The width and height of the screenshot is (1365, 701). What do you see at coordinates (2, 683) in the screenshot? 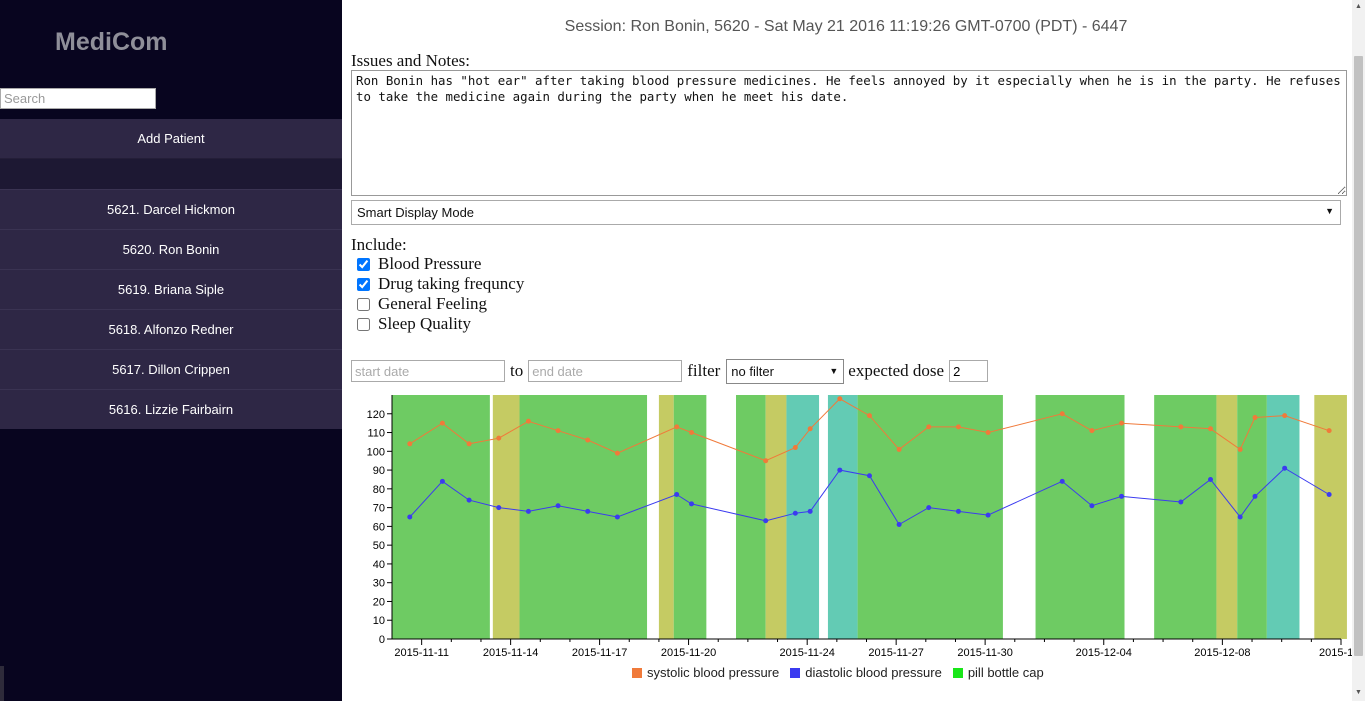
I see `corner-block` at bounding box center [2, 683].